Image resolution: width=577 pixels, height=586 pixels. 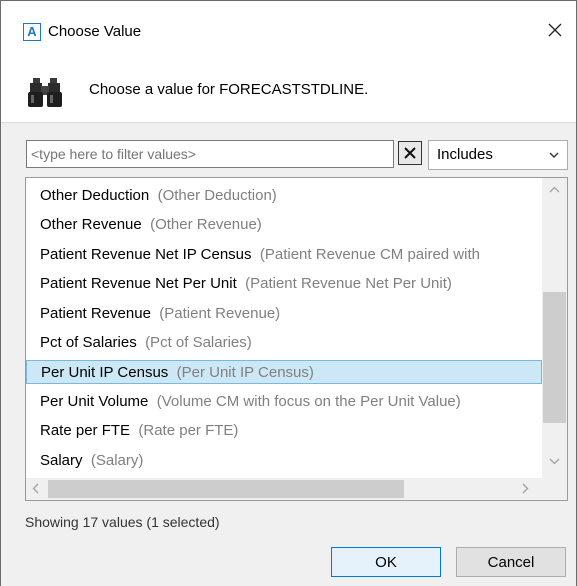 I want to click on scrollbar-corner, so click(x=554, y=489).